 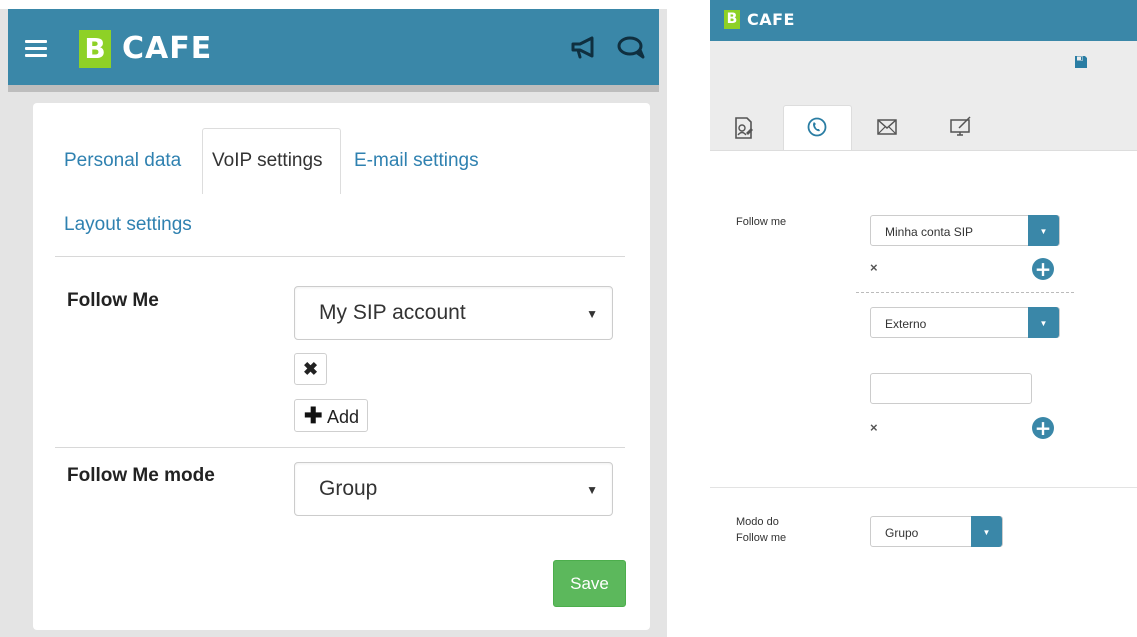 I want to click on remove-follow-me-button: ✖, so click(x=310, y=369).